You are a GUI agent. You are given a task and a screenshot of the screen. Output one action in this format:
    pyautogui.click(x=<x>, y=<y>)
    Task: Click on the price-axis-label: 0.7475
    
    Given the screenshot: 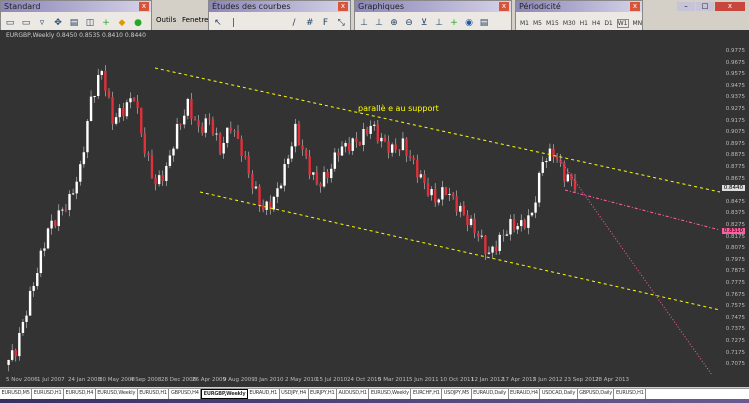 What is the action you would take?
    pyautogui.click(x=735, y=317)
    